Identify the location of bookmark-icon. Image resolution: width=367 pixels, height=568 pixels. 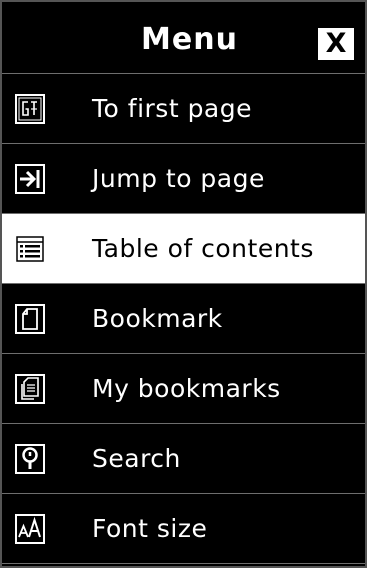
(30, 319).